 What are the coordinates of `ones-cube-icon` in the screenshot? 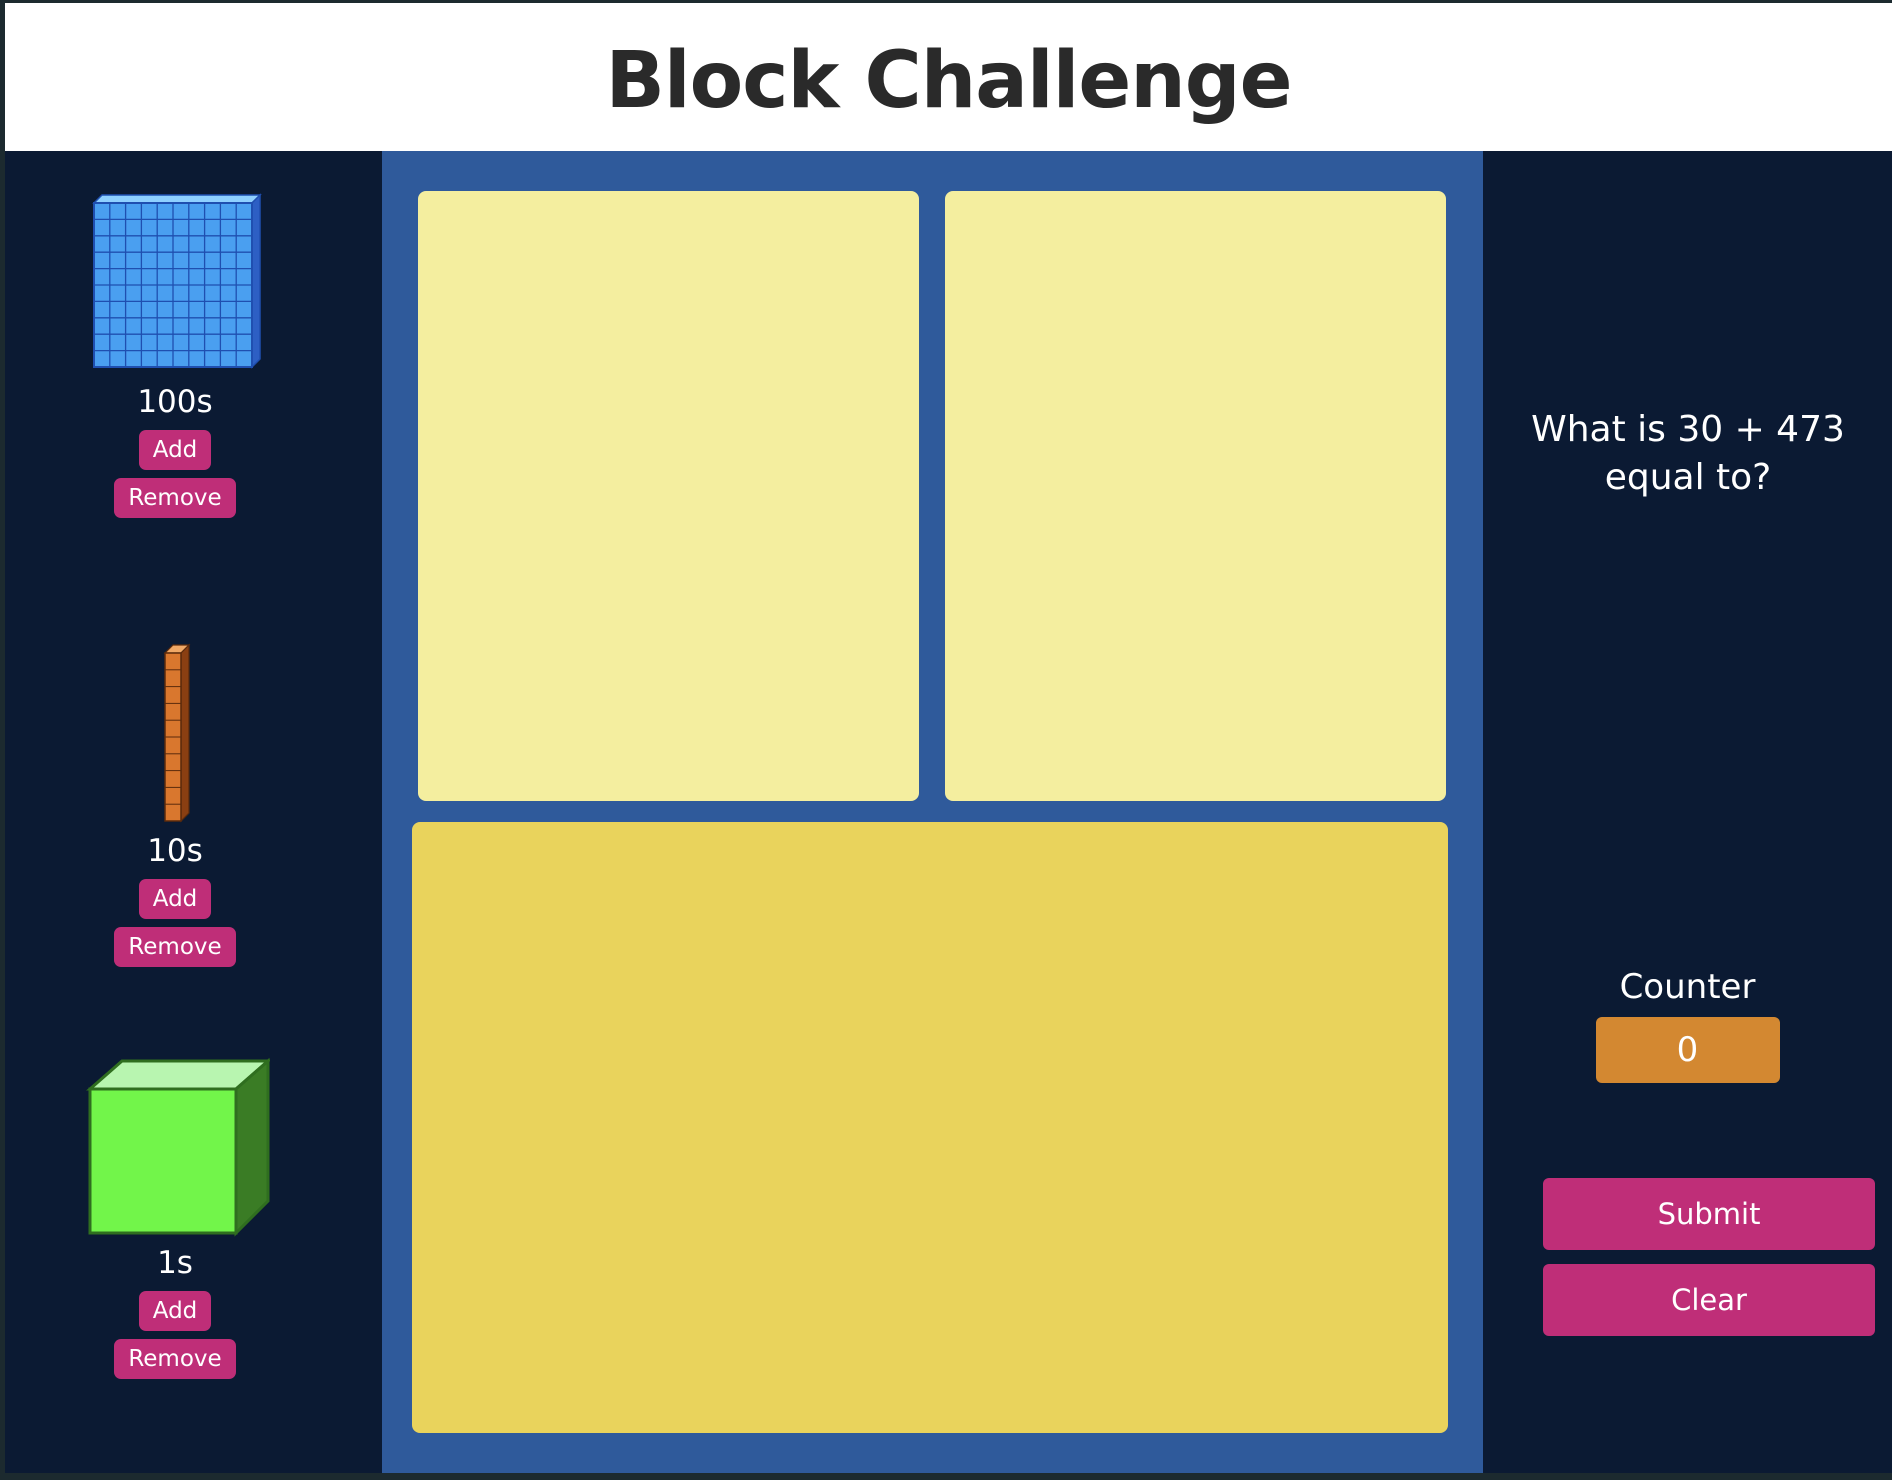 It's located at (175, 1147).